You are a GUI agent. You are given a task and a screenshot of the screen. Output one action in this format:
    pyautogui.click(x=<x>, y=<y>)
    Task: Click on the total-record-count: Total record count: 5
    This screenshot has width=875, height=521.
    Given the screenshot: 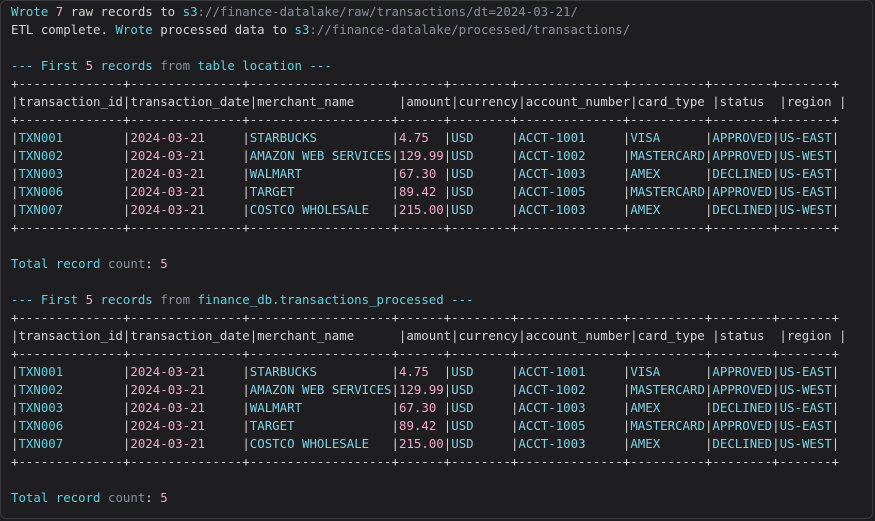 What is the action you would take?
    pyautogui.click(x=441, y=264)
    